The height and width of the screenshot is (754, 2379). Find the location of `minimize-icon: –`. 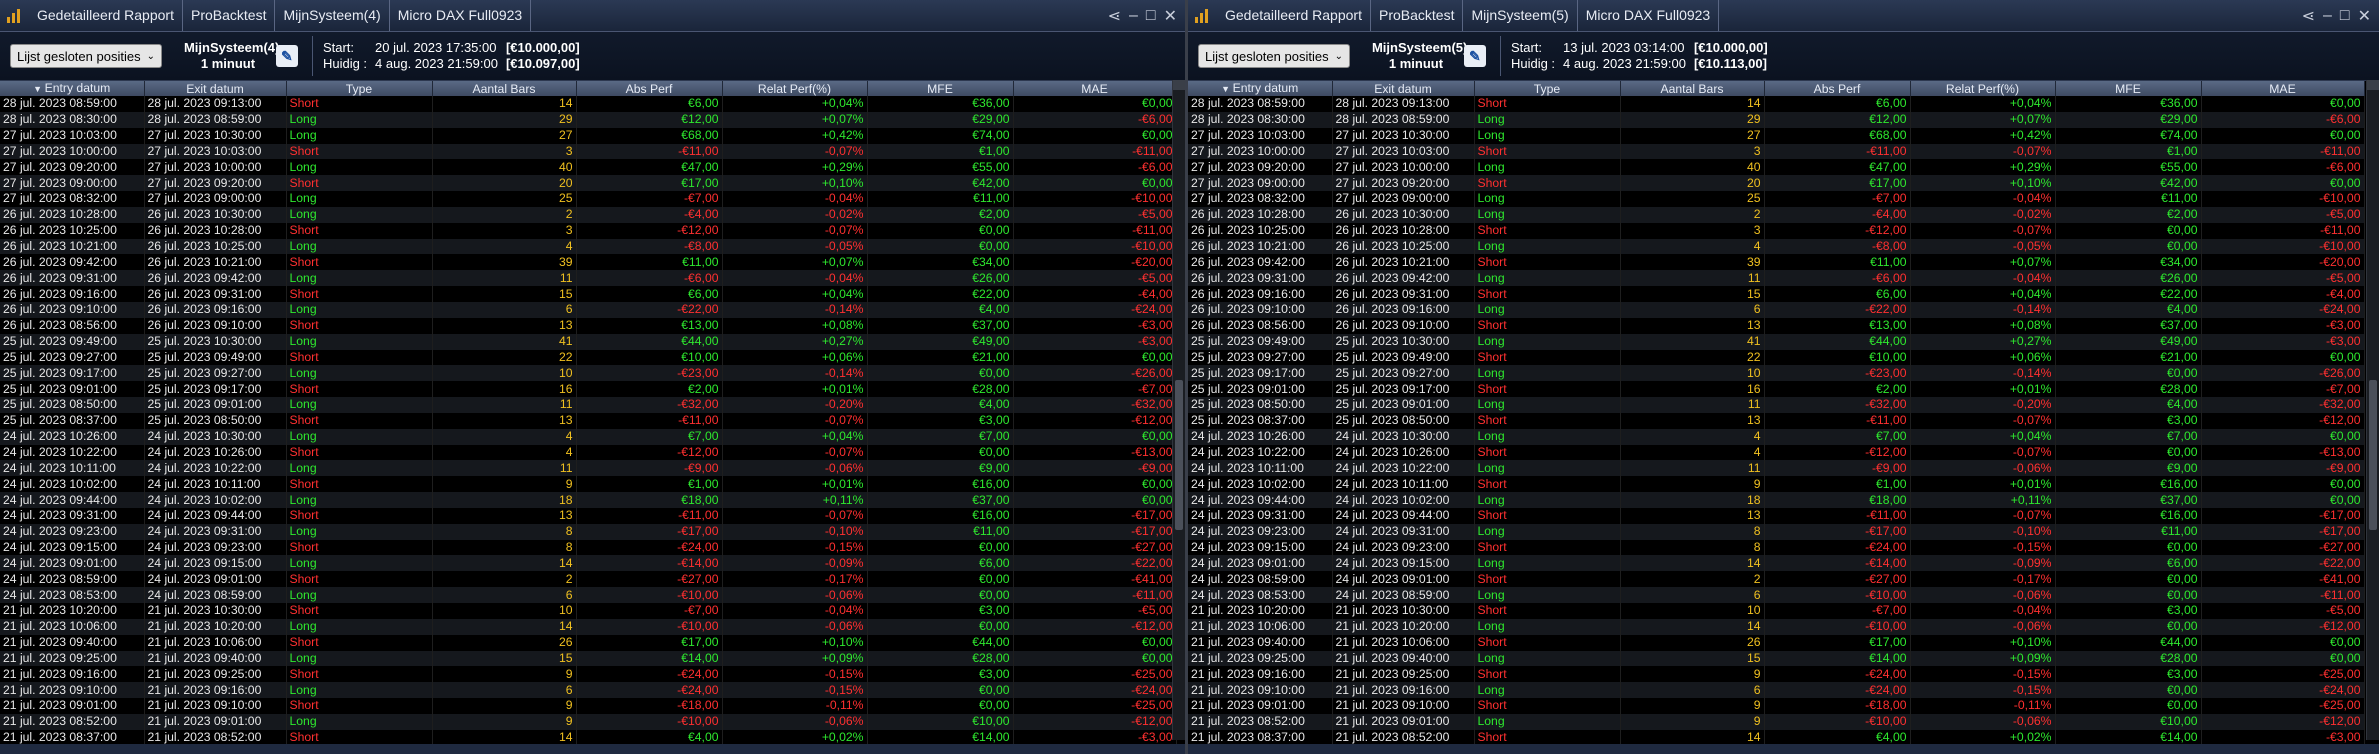

minimize-icon: – is located at coordinates (1133, 16).